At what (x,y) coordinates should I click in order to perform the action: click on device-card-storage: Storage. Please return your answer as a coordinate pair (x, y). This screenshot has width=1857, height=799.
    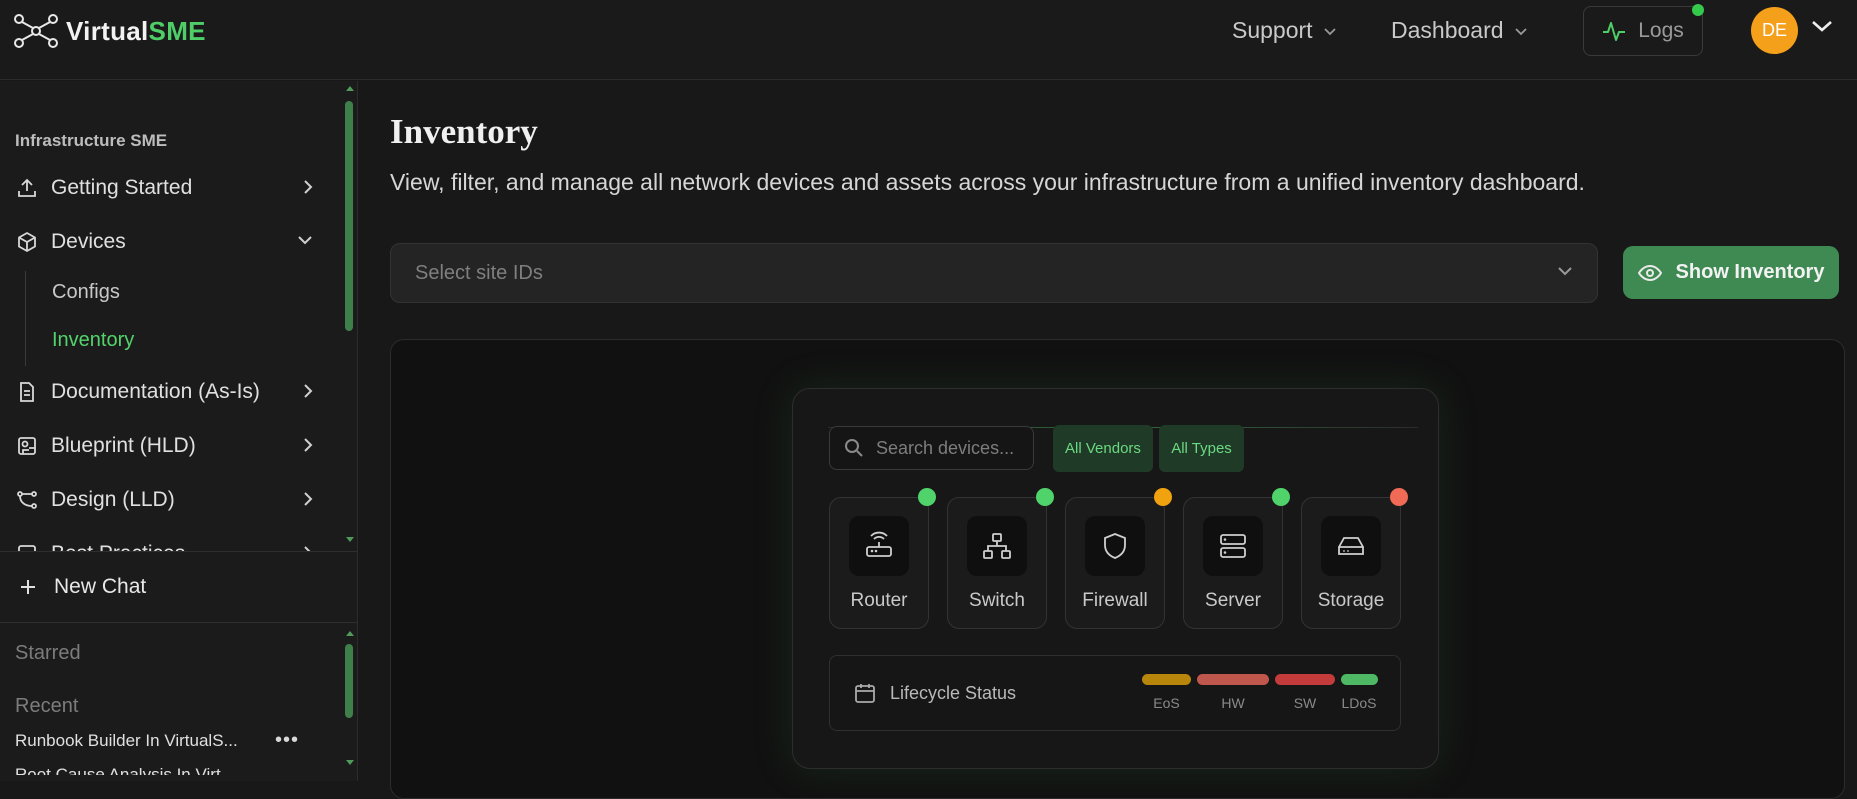
    Looking at the image, I should click on (1351, 563).